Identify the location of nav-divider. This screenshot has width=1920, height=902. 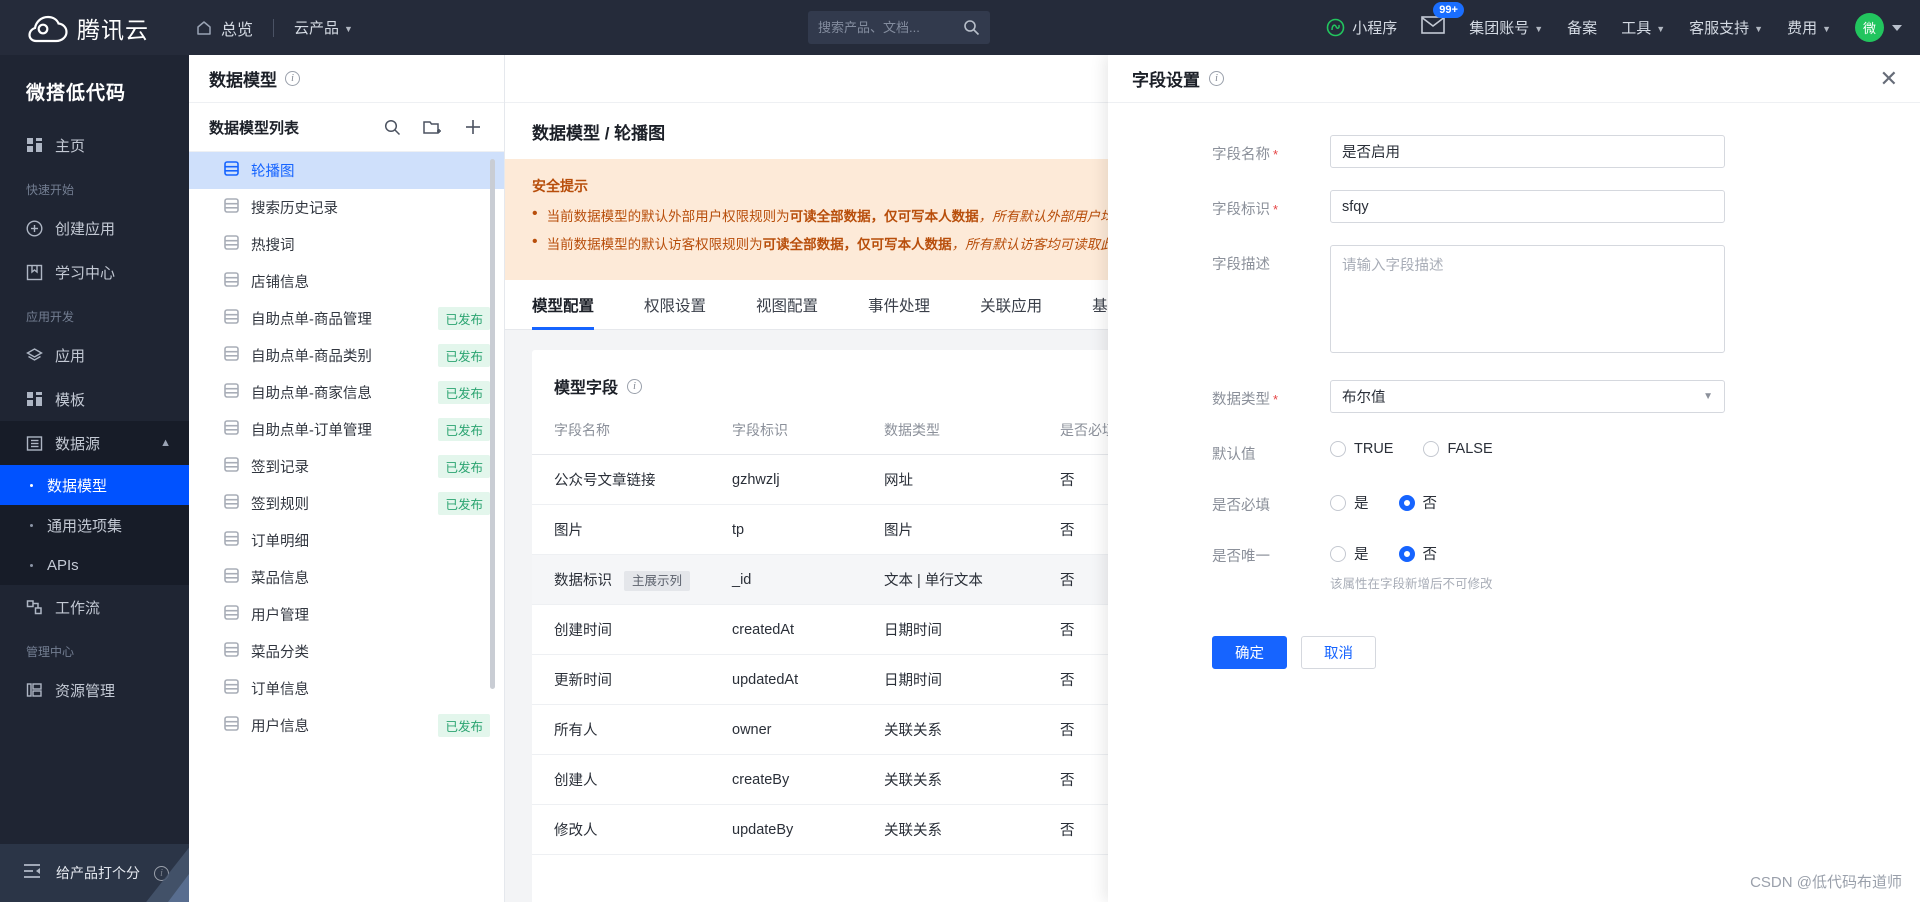
(274, 27).